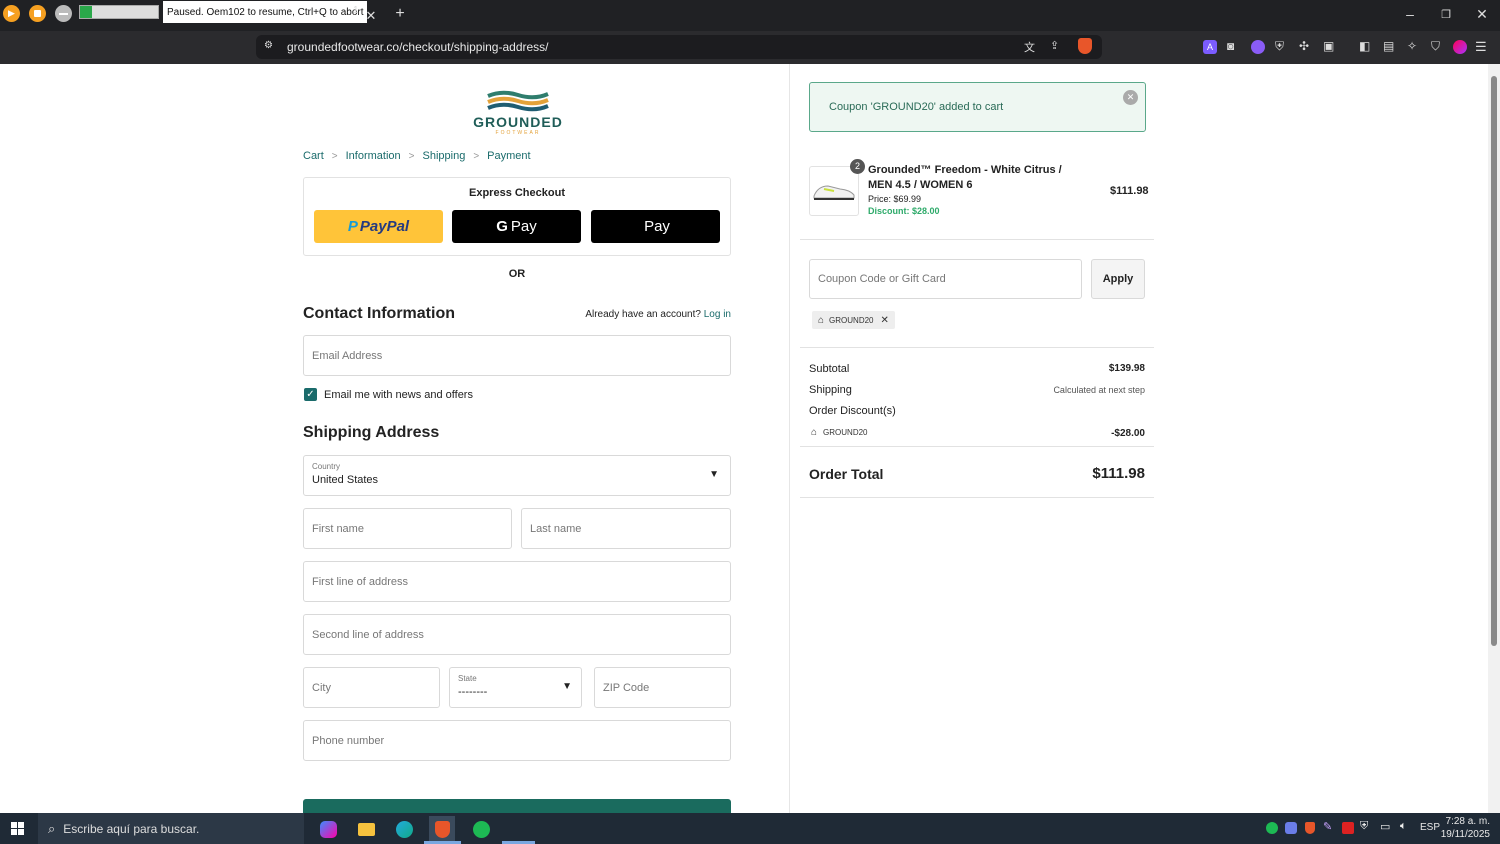  I want to click on close-window-icon: ✕, so click(1482, 14).